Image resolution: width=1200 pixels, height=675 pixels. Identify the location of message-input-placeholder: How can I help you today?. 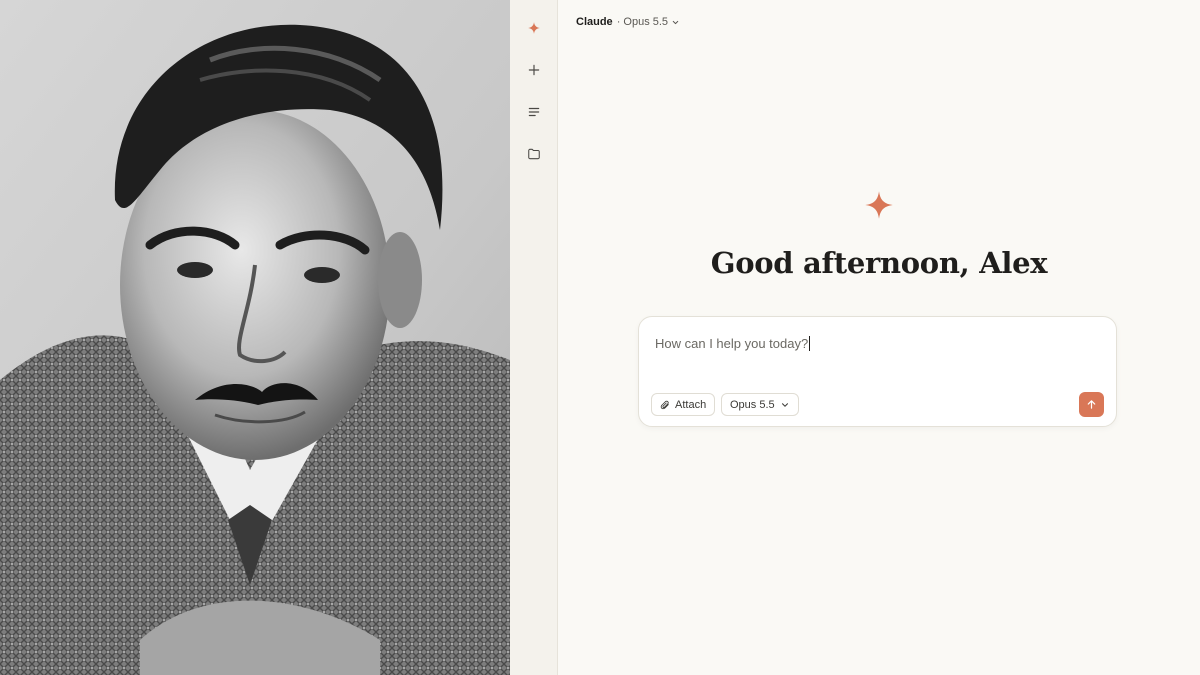
(732, 343).